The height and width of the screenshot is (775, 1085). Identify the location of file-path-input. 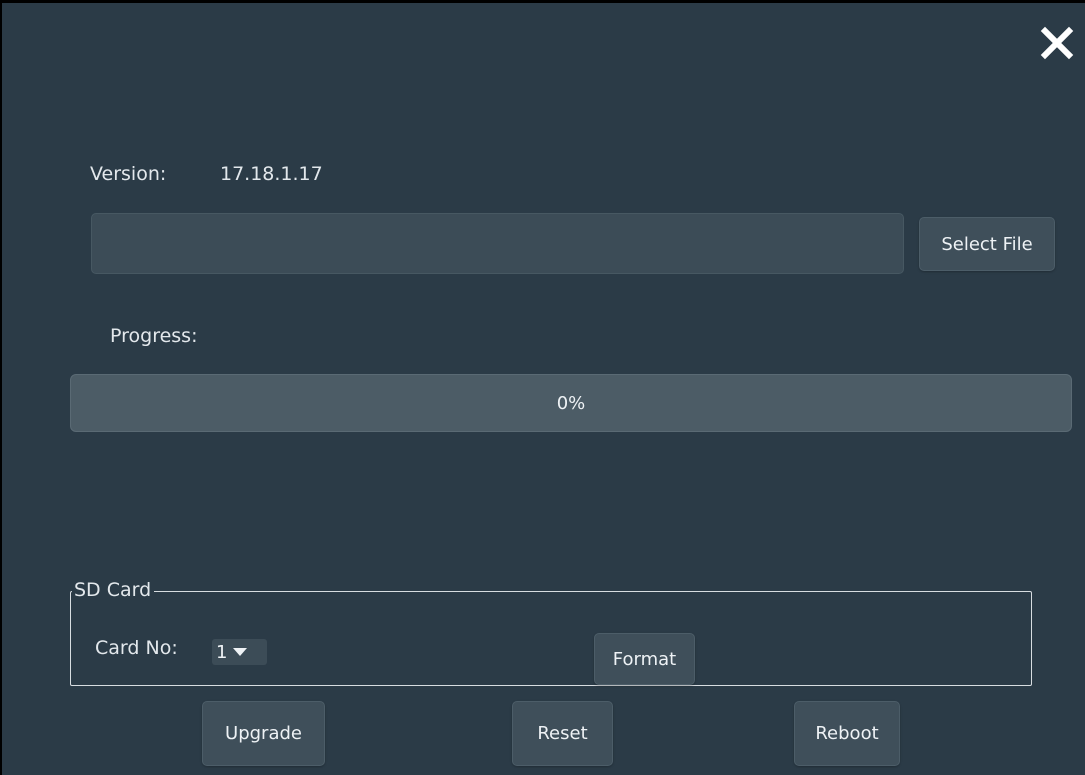
(497, 243).